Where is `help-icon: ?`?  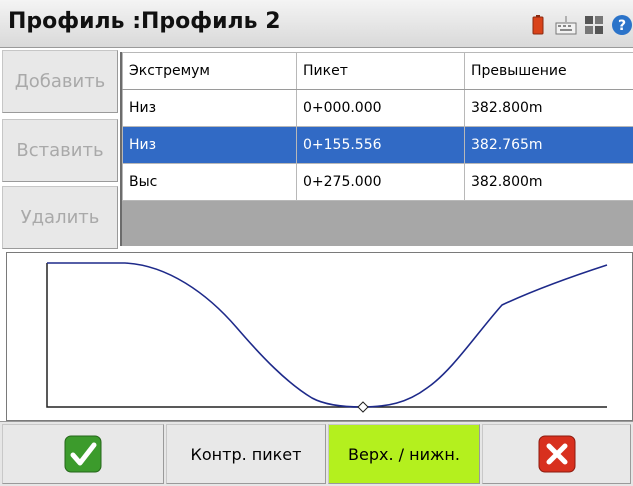 help-icon: ? is located at coordinates (622, 25).